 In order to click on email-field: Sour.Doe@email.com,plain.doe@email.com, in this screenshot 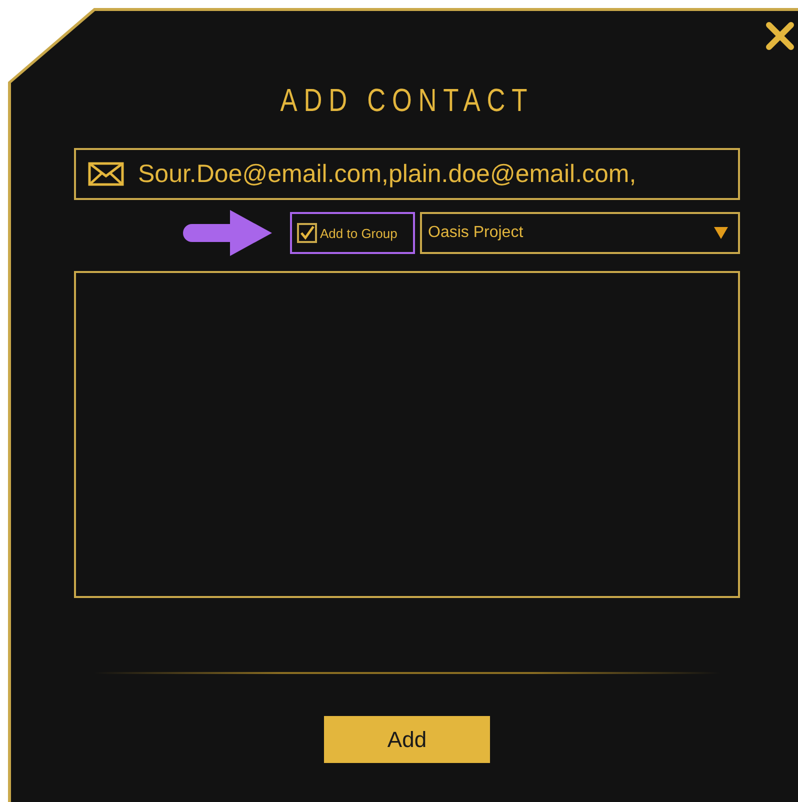, I will do `click(407, 174)`.